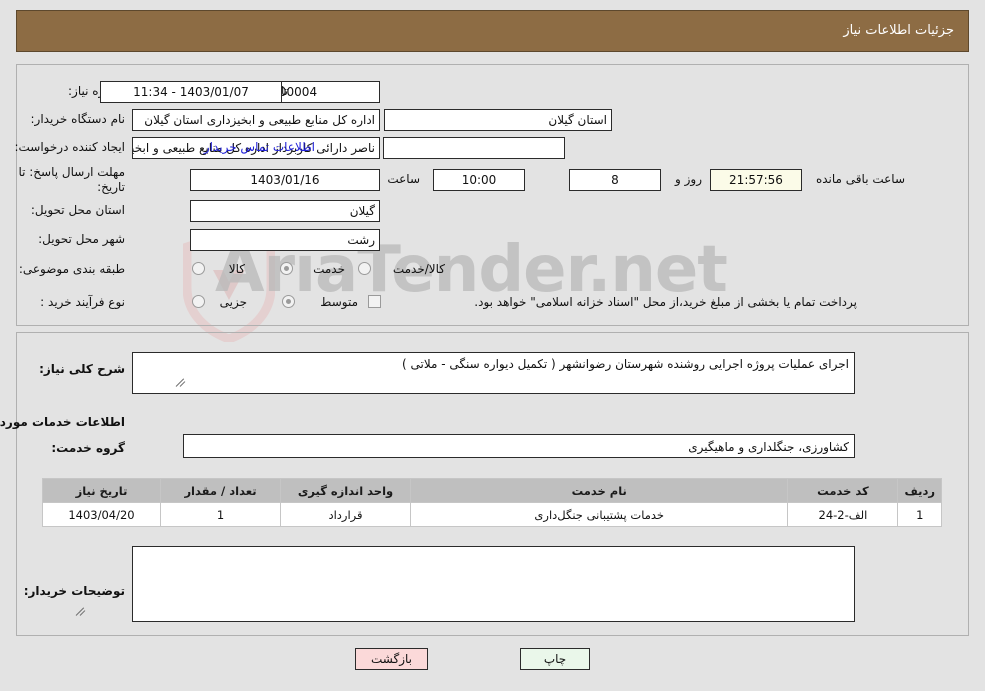  Describe the element at coordinates (756, 180) in the screenshot. I see `deadline-countdown-value: 21:57:56` at that location.